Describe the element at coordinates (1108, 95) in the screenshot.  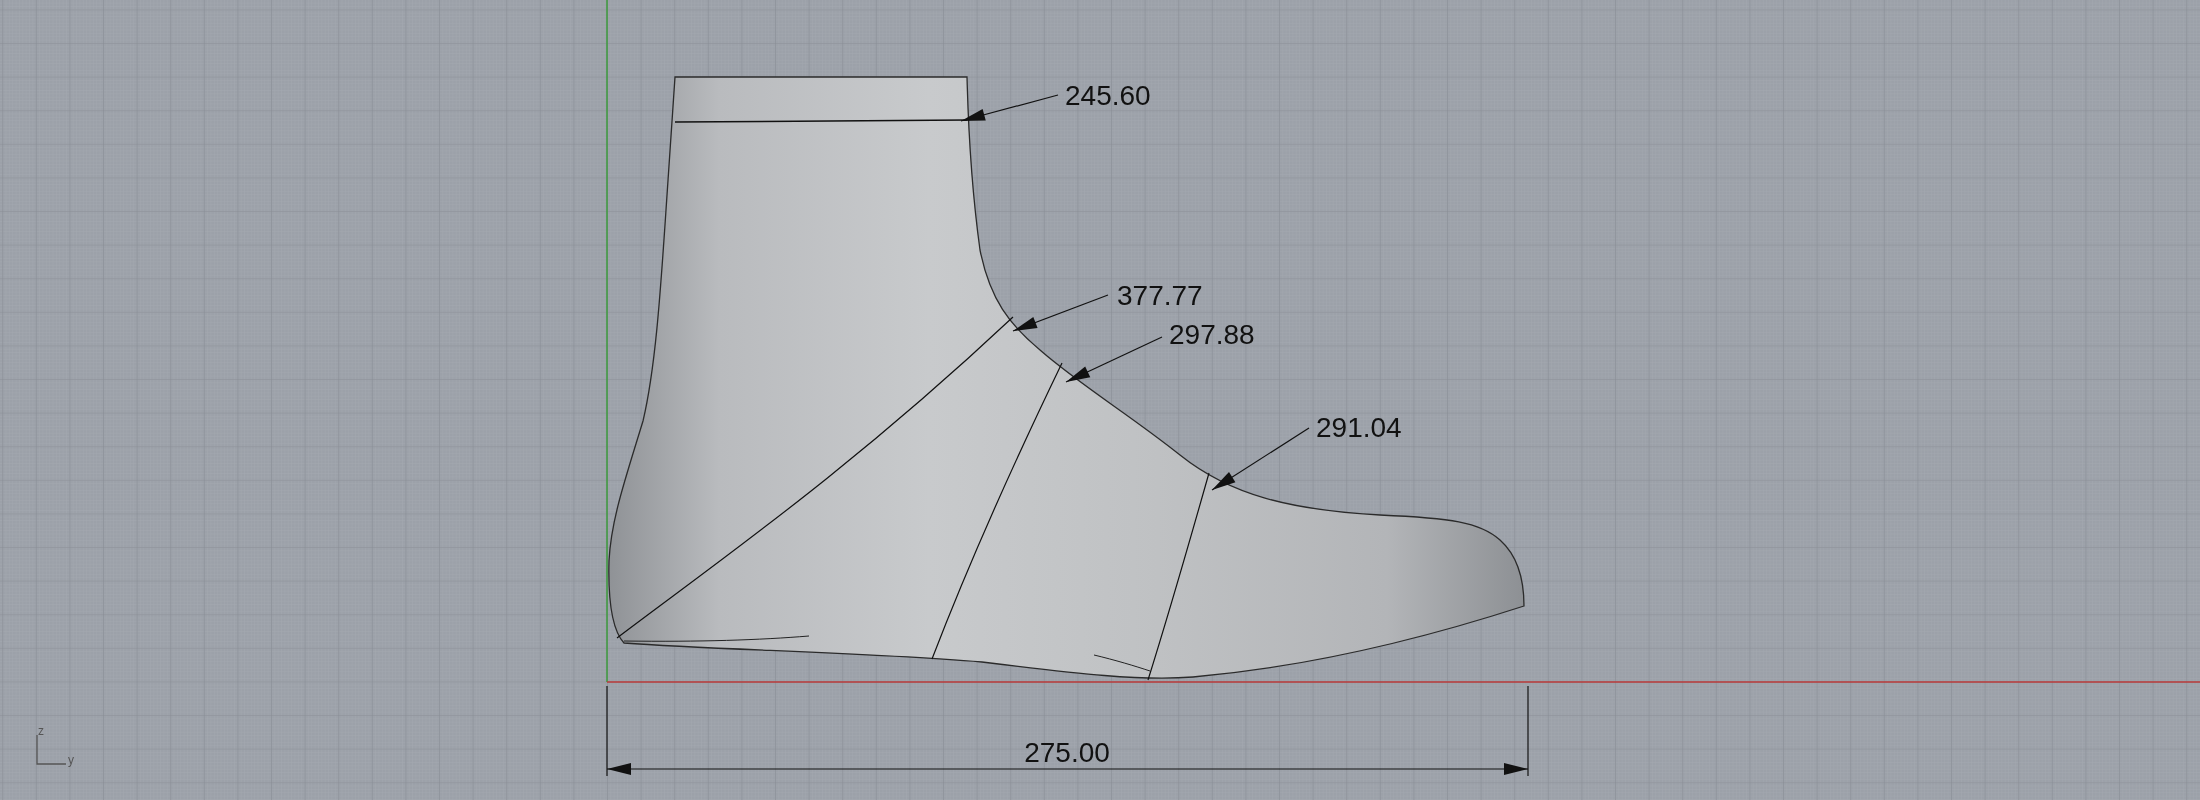
I see `dimension-label: 245.60` at that location.